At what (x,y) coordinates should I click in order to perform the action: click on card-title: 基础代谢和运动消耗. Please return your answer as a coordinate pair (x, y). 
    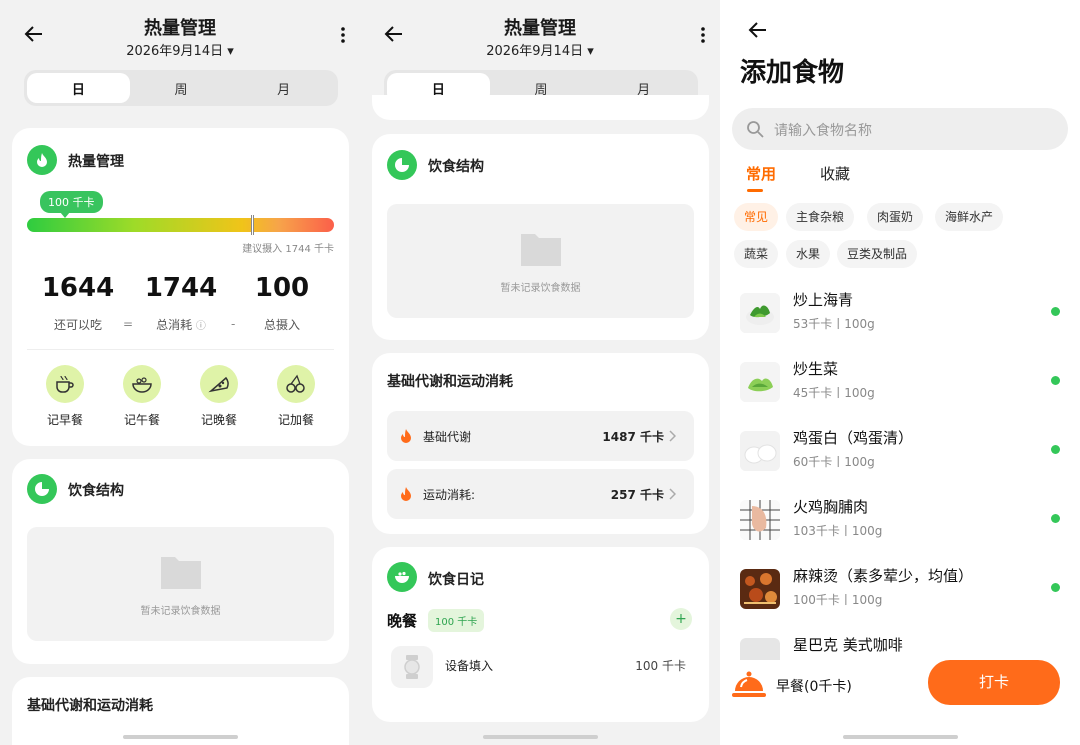
    Looking at the image, I should click on (90, 706).